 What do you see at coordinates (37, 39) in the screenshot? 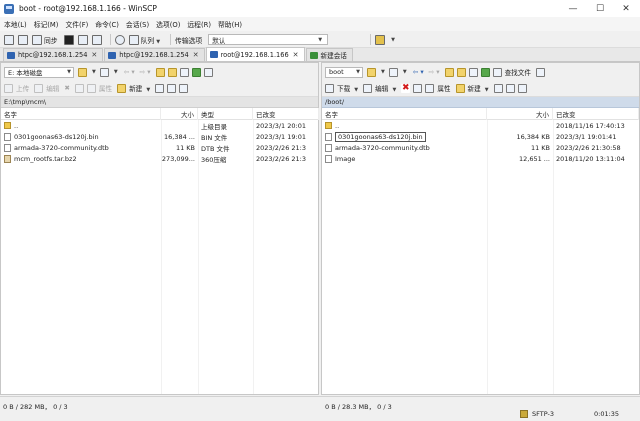
I see `synchronize-icon` at bounding box center [37, 39].